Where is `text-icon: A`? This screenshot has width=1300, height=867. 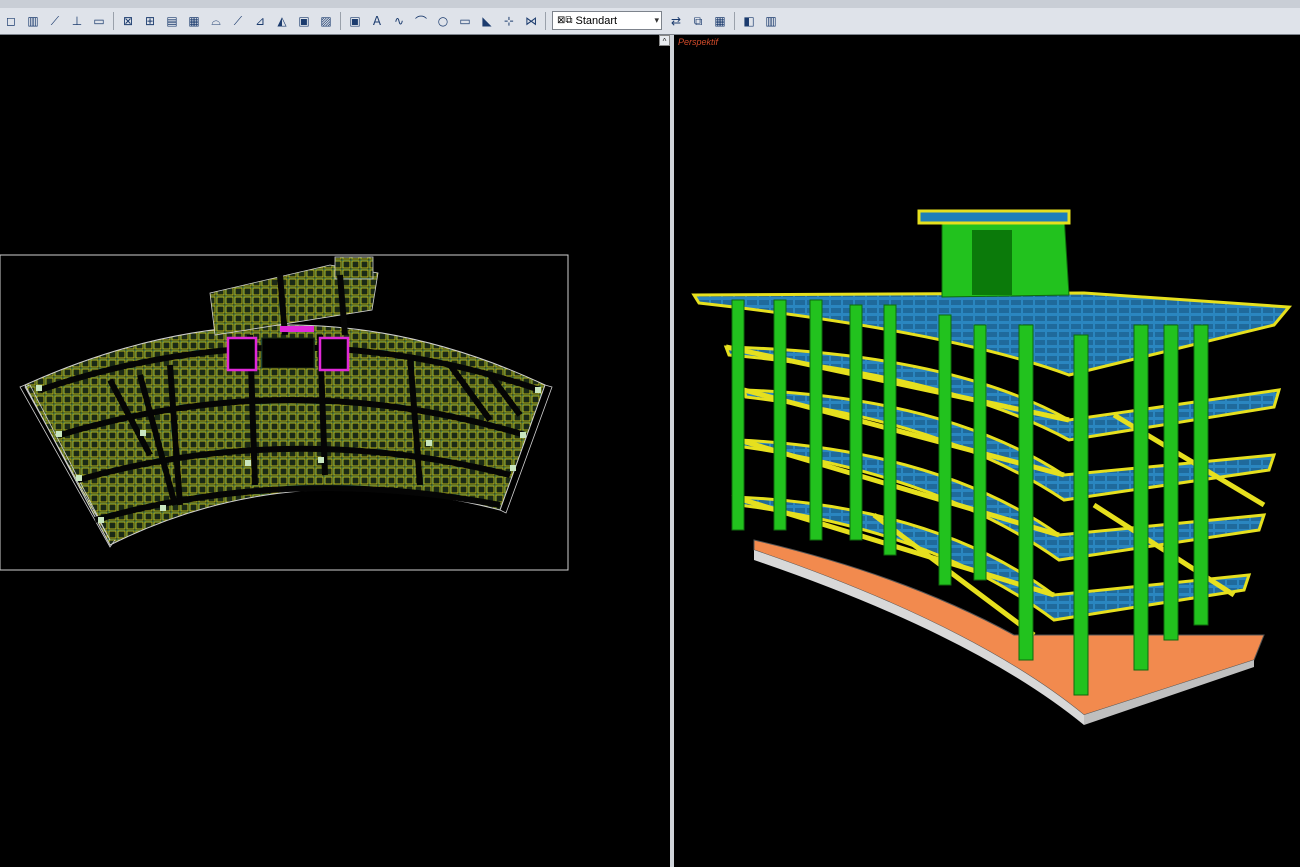
text-icon: A is located at coordinates (377, 21).